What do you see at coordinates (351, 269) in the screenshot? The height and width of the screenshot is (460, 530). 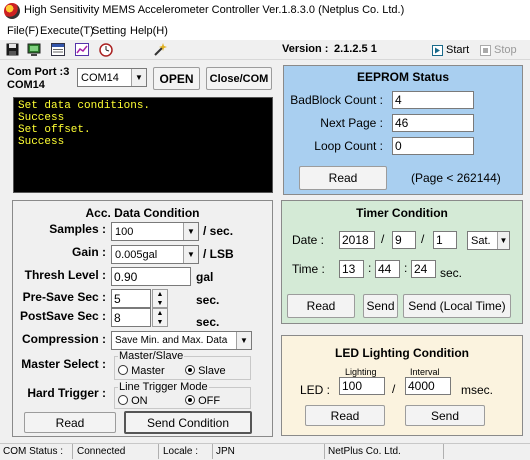 I see `hour-field: 13` at bounding box center [351, 269].